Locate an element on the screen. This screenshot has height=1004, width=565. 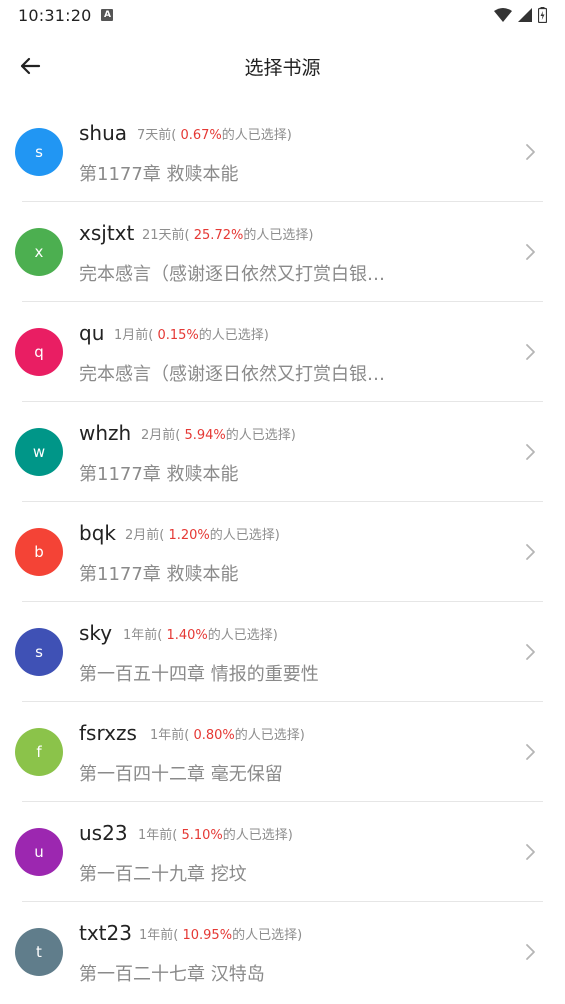
source-meta: 1年前( 0.80%的人已选择) is located at coordinates (227, 733).